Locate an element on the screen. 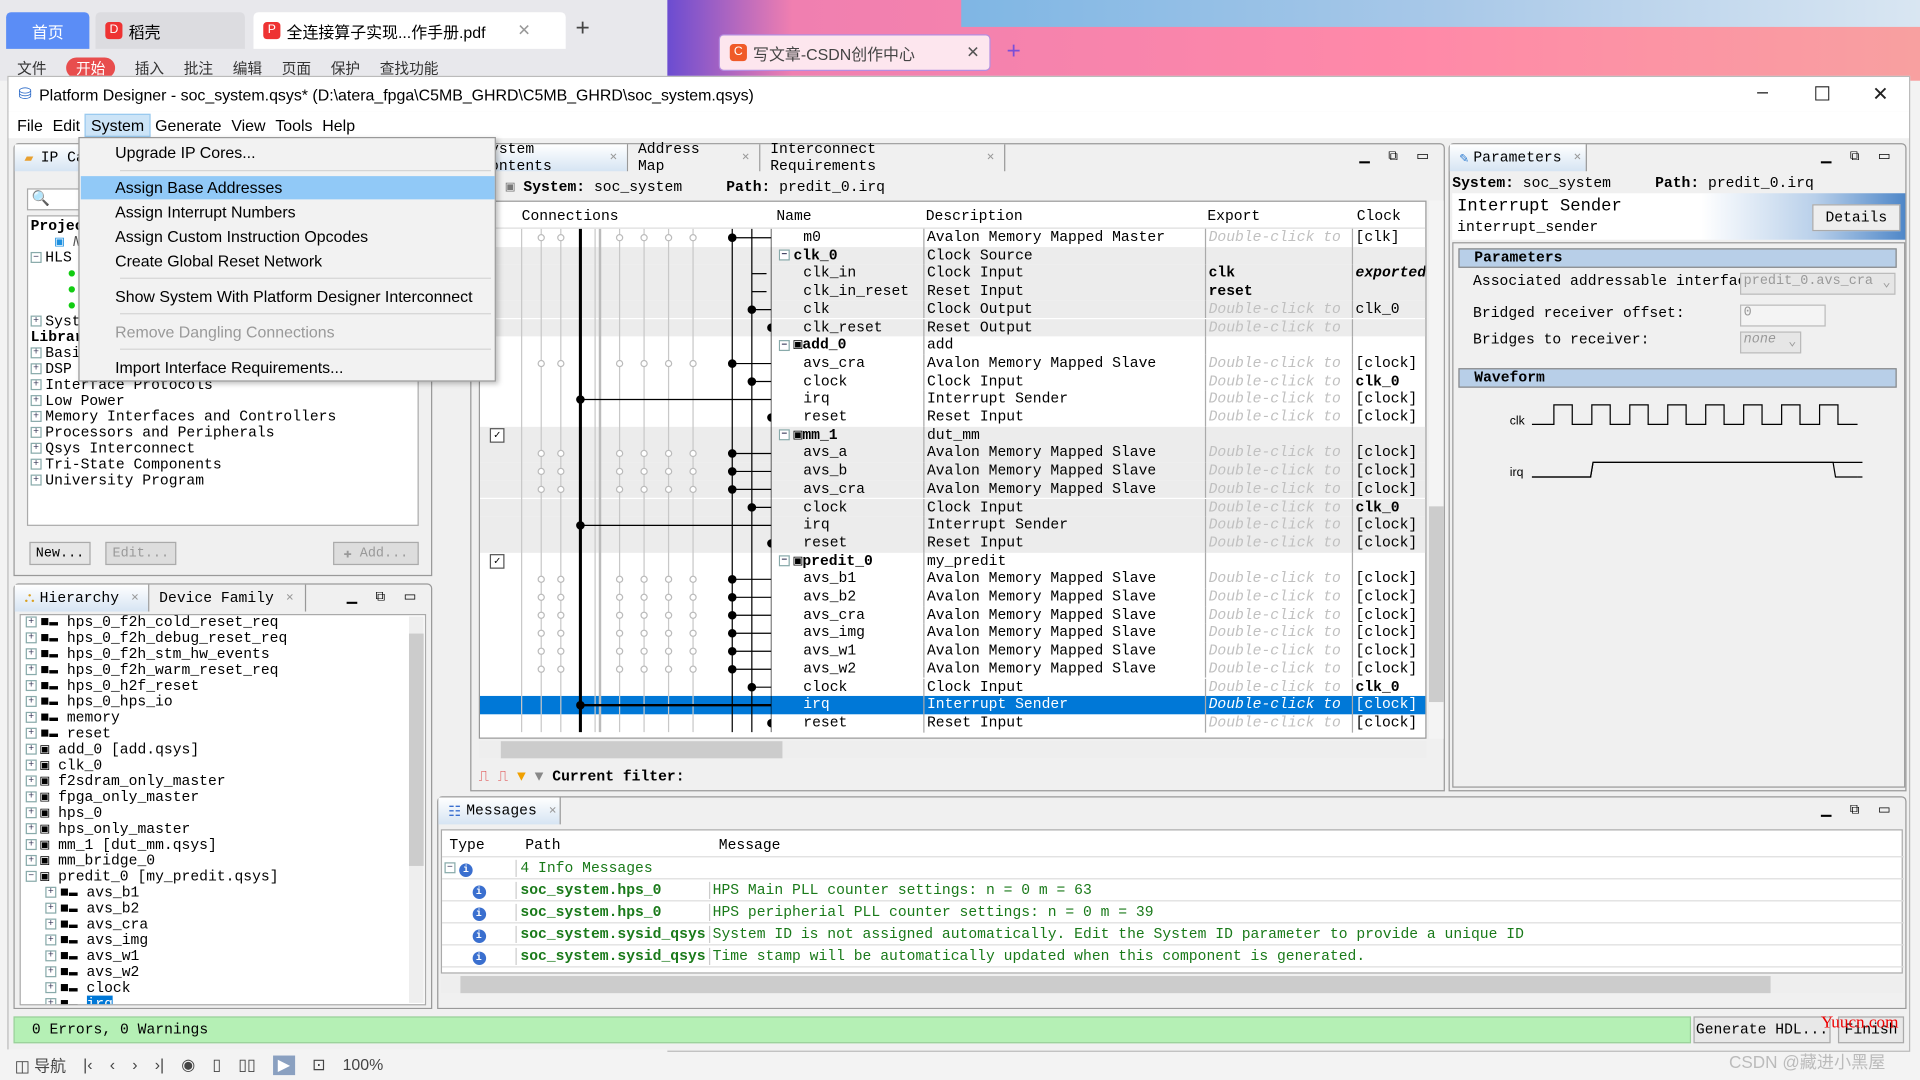 The width and height of the screenshot is (1920, 1080). hierarchy-item: + ■▬ avs_b2 is located at coordinates (225, 909).